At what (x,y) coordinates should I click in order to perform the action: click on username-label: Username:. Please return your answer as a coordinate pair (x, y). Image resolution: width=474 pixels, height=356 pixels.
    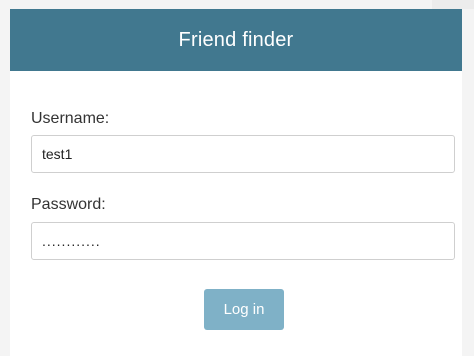
    Looking at the image, I should click on (70, 118).